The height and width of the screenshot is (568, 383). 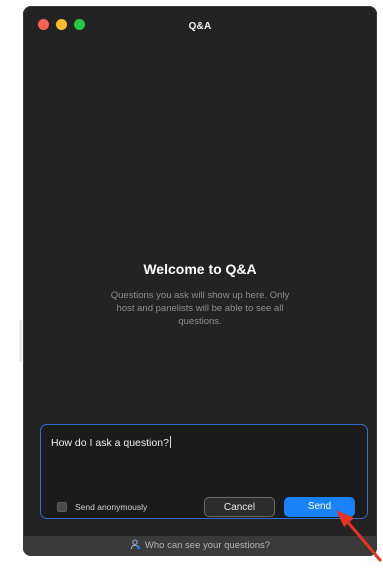 What do you see at coordinates (62, 507) in the screenshot?
I see `send-anonymously-checkbox` at bounding box center [62, 507].